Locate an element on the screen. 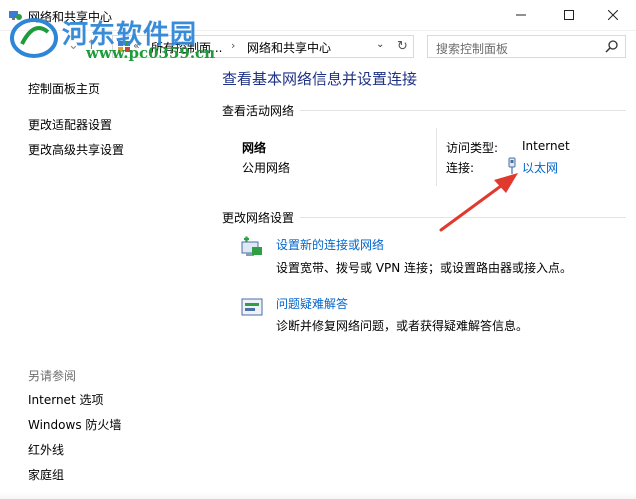 The width and height of the screenshot is (636, 499). search-icon is located at coordinates (612, 46).